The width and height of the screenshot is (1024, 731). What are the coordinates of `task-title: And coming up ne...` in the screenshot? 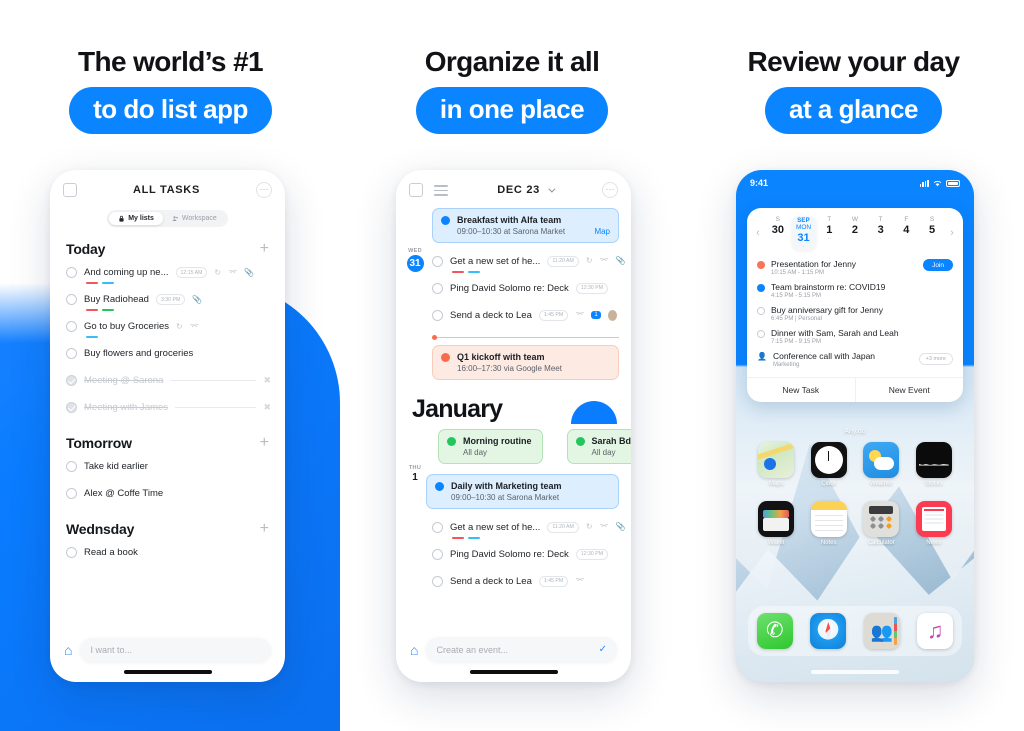 It's located at (126, 272).